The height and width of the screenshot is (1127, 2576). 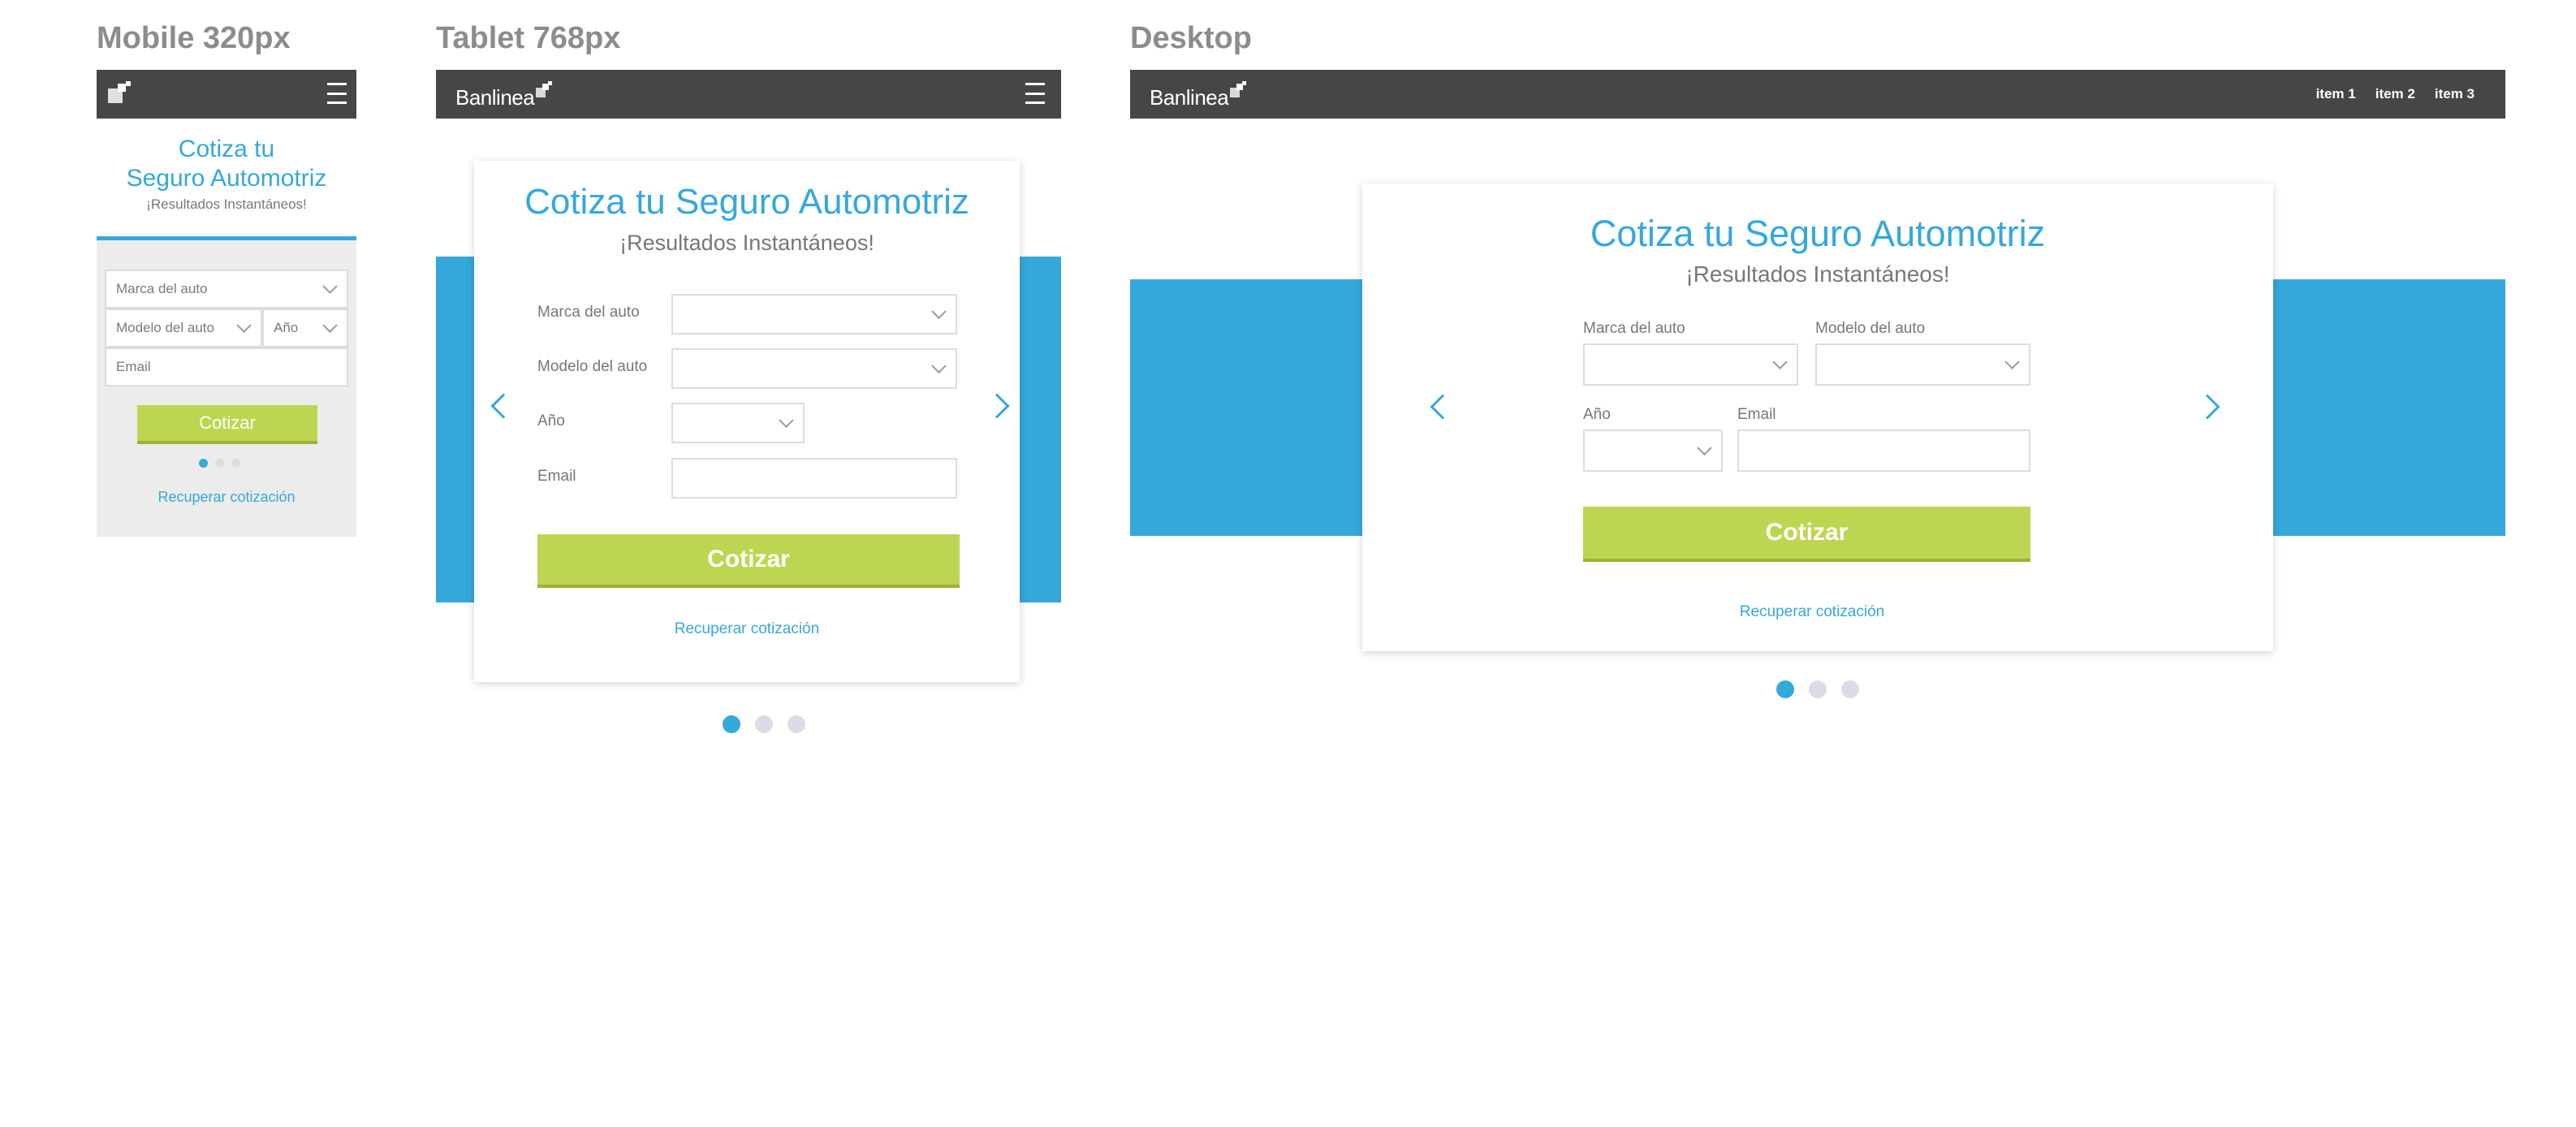 I want to click on mobile-navbar, so click(x=226, y=94).